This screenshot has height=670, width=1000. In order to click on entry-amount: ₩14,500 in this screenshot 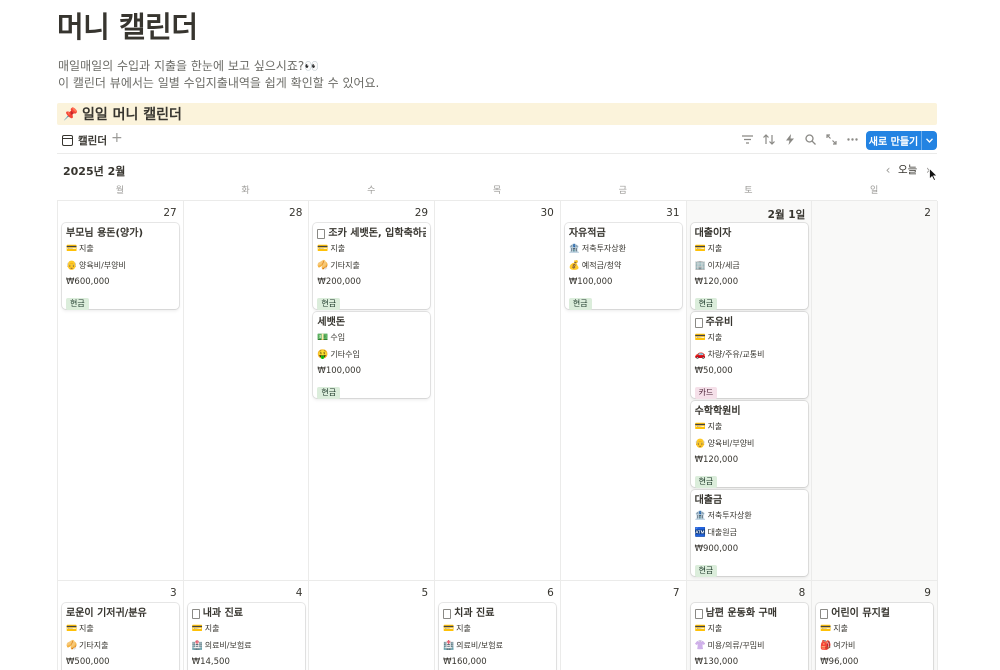, I will do `click(210, 662)`.